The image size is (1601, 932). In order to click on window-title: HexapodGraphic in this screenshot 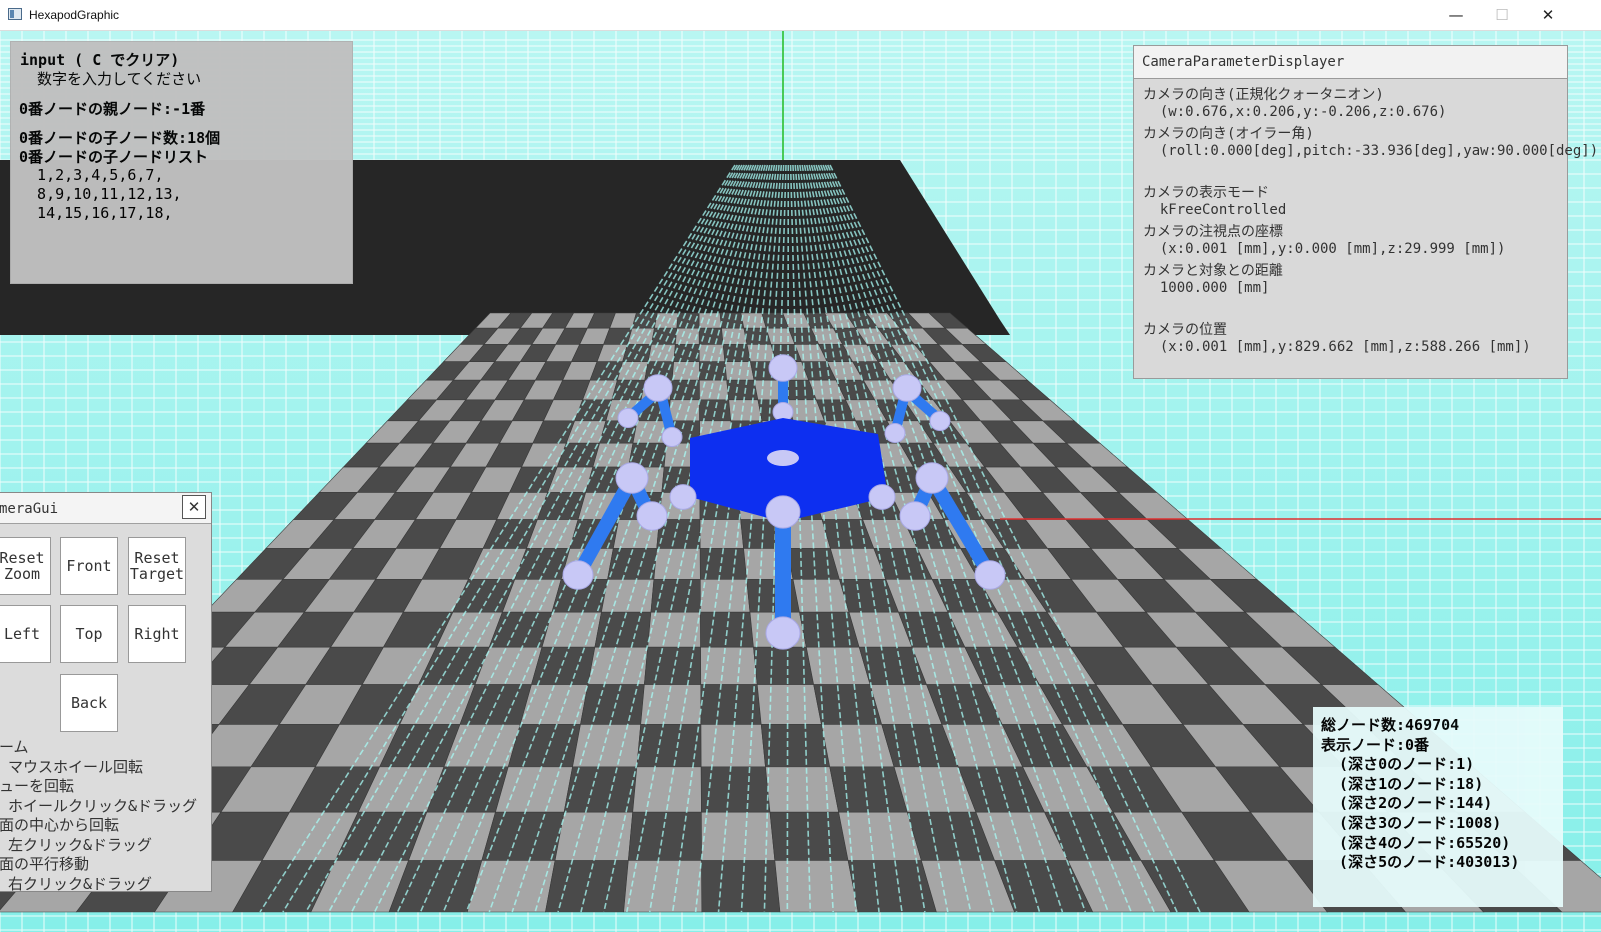, I will do `click(74, 15)`.